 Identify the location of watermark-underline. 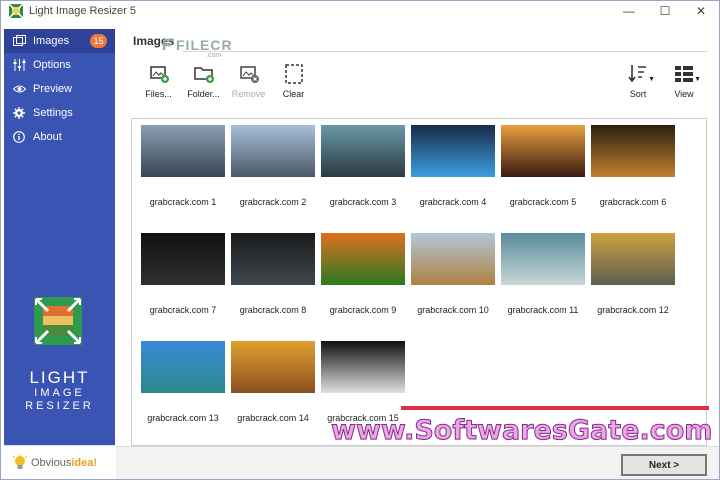
(555, 408).